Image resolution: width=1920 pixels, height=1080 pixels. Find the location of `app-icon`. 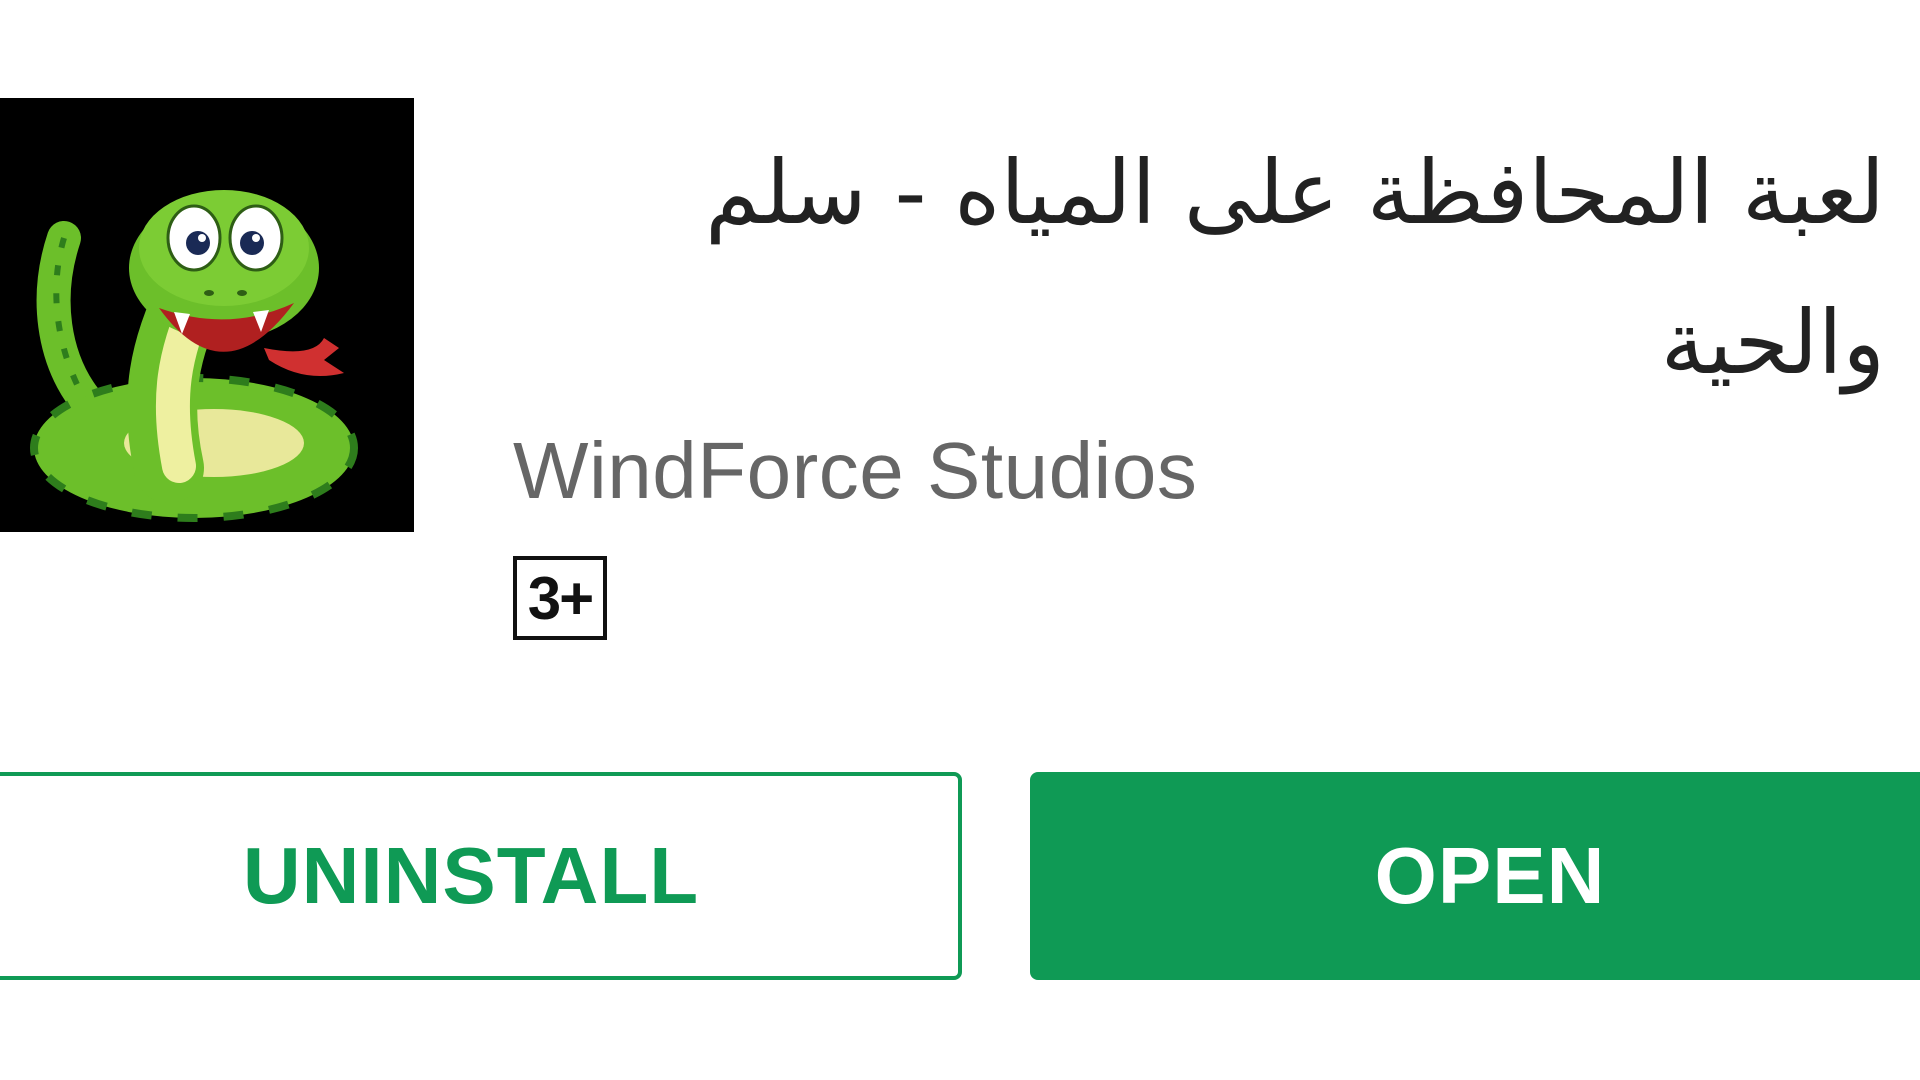

app-icon is located at coordinates (207, 315).